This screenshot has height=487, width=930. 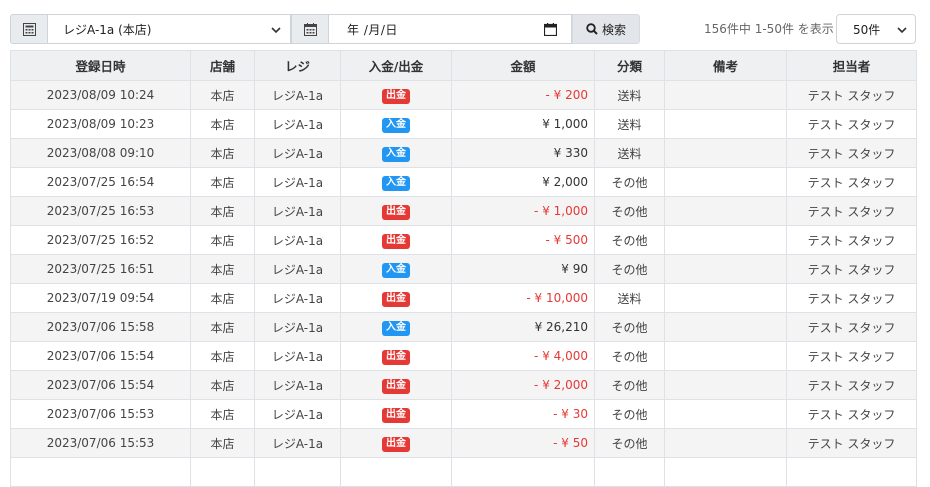 What do you see at coordinates (297, 65) in the screenshot?
I see `column-header-register: レジ` at bounding box center [297, 65].